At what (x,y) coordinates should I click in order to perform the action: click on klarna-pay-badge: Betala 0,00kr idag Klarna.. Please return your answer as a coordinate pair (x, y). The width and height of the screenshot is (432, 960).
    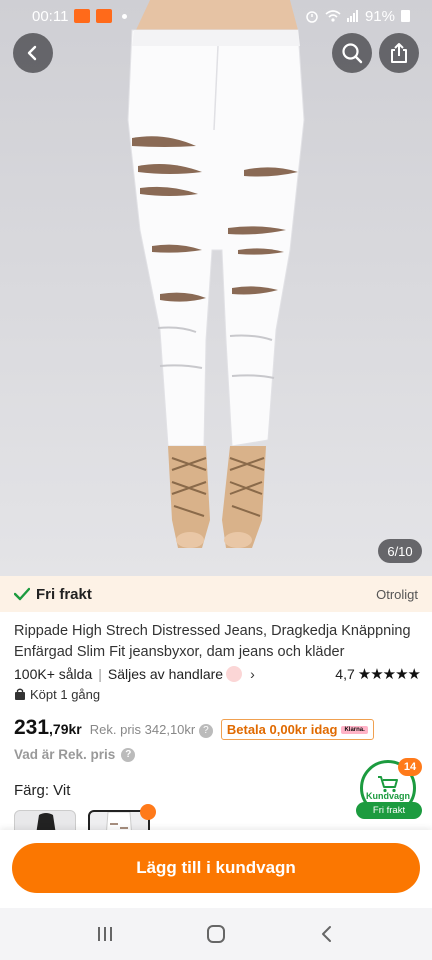
    Looking at the image, I should click on (297, 729).